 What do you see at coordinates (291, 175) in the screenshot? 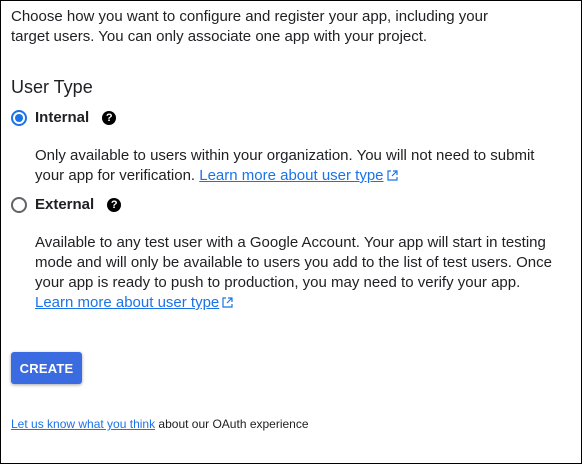
I see `internal-learn-more-text: Learn more about user type` at bounding box center [291, 175].